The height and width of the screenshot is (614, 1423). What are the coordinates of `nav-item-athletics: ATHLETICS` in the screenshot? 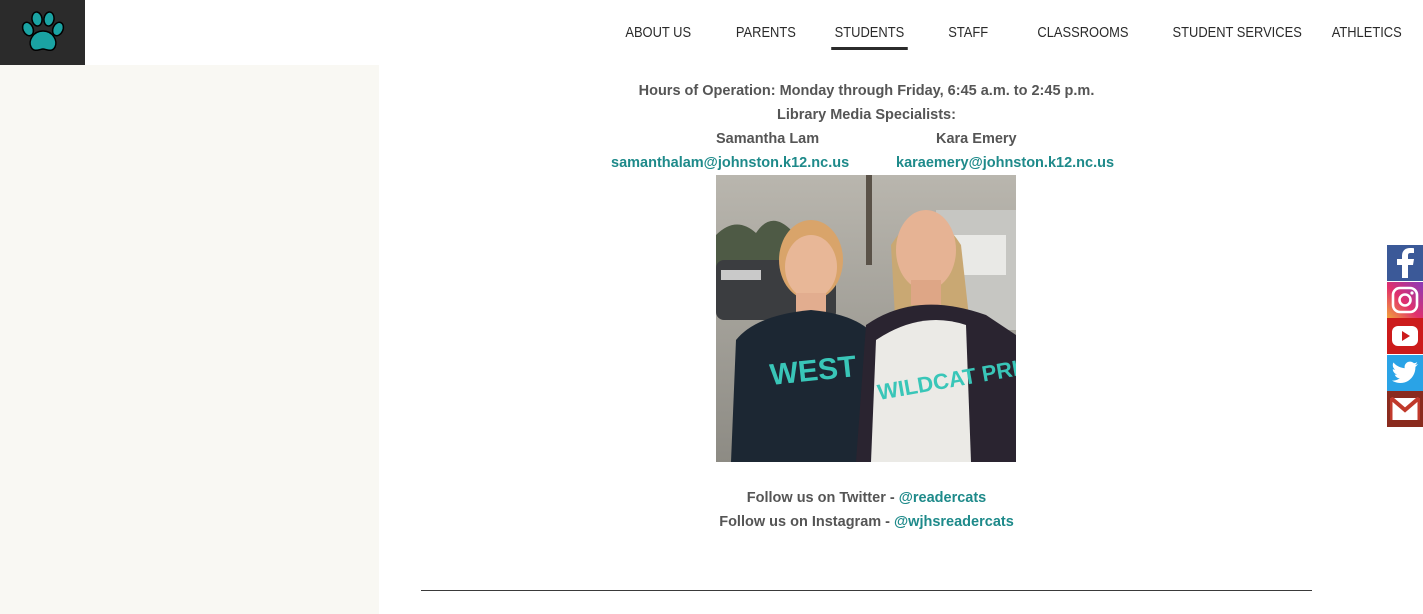 It's located at (1367, 32).